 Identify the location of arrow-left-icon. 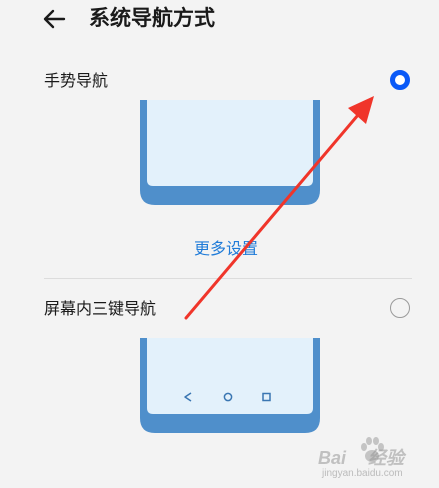
(55, 19).